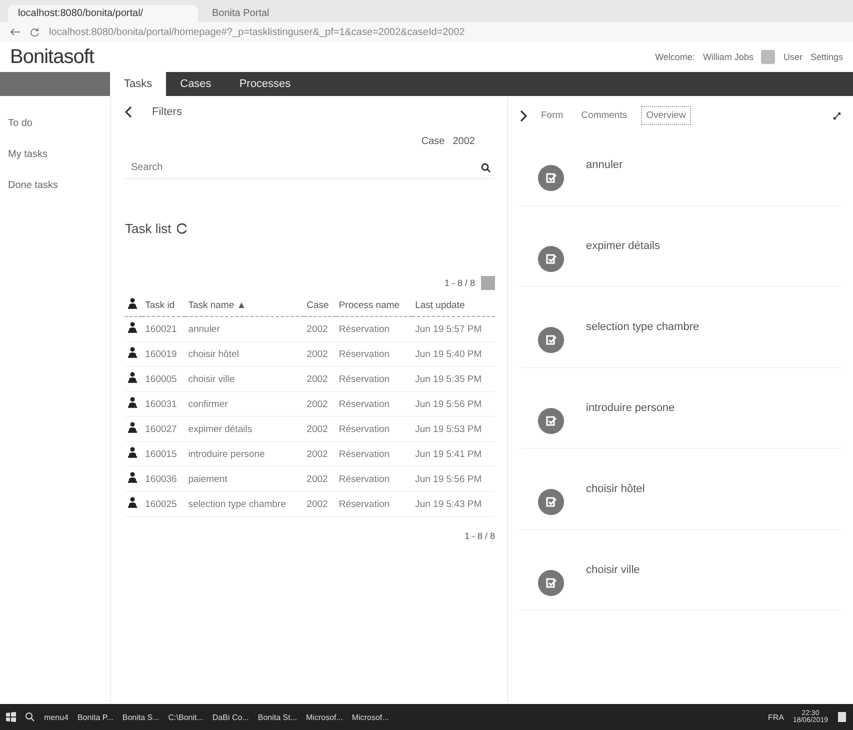  Describe the element at coordinates (433, 141) in the screenshot. I see `case-label: Case` at that location.